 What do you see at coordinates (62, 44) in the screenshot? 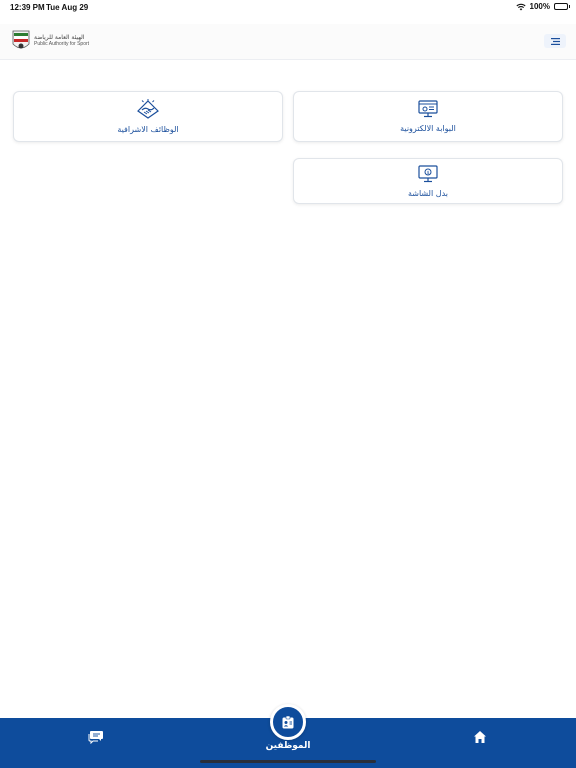
I see `logo-english-text: Public Authority for Sport` at bounding box center [62, 44].